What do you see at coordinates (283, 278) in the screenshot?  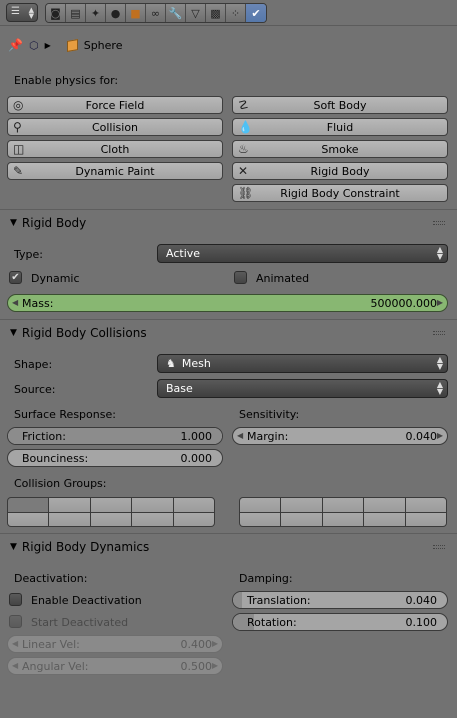 I see `animated-label: Animated` at bounding box center [283, 278].